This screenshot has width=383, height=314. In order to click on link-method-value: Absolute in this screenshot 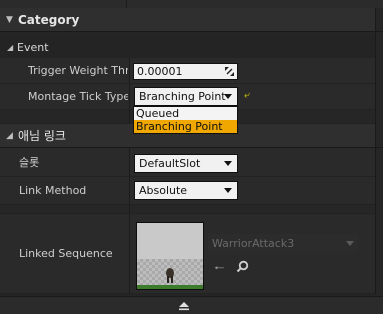, I will do `click(163, 190)`.